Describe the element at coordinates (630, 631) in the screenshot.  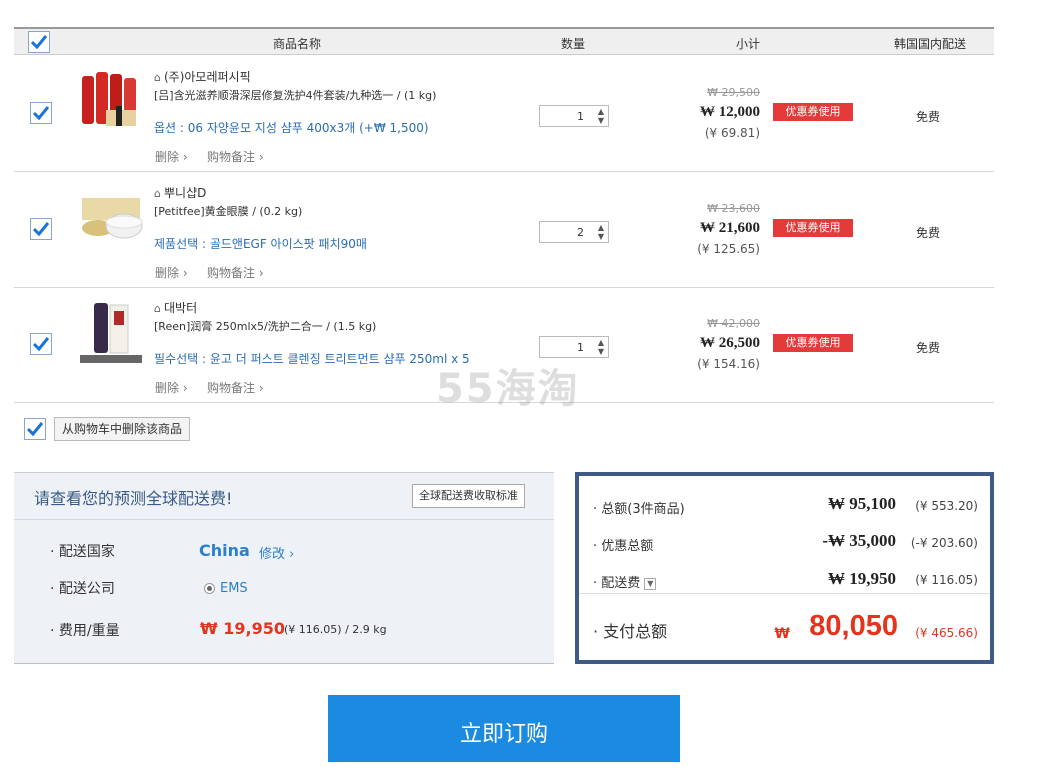
I see `pay-total-label: · 支付总额` at that location.